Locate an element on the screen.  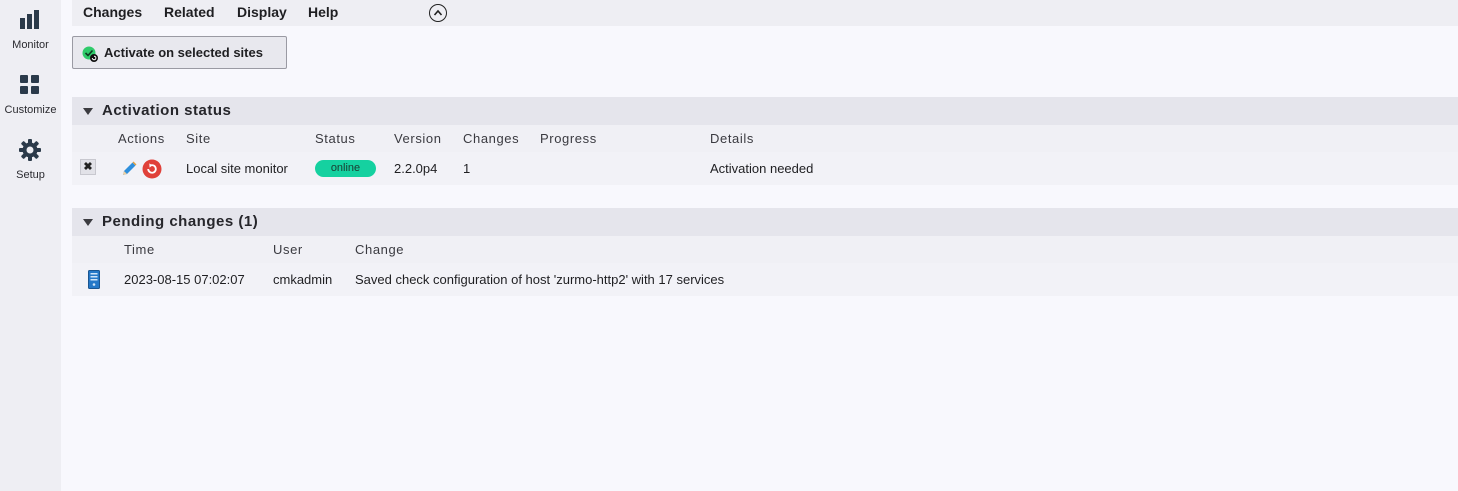
column-details: Details is located at coordinates (732, 138).